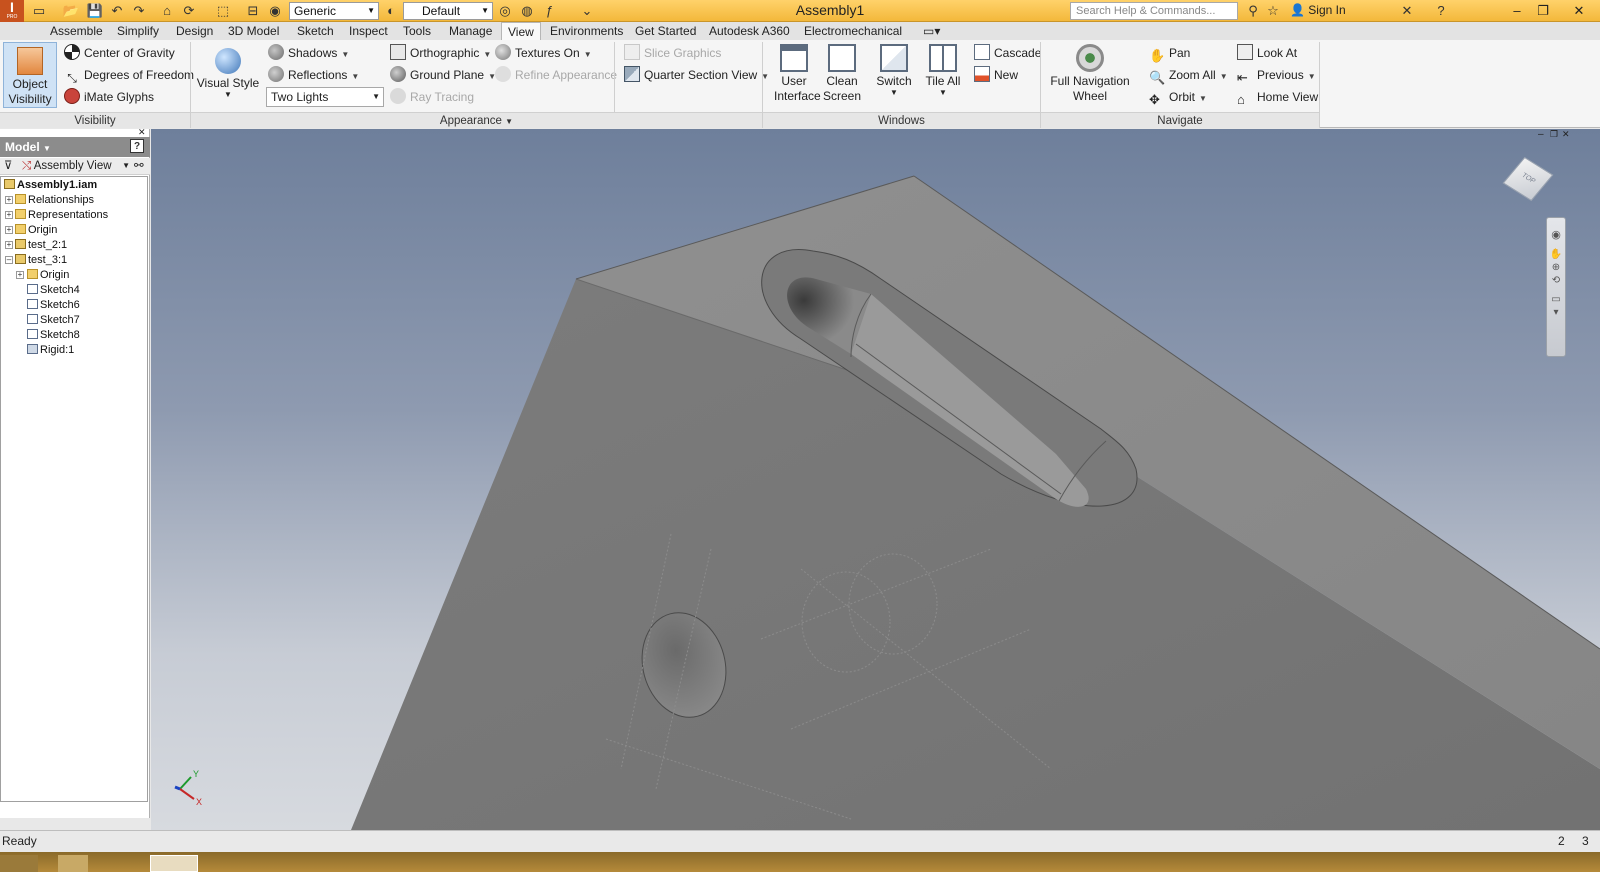  I want to click on home-view-button: ⌂ Home View, so click(1277, 97).